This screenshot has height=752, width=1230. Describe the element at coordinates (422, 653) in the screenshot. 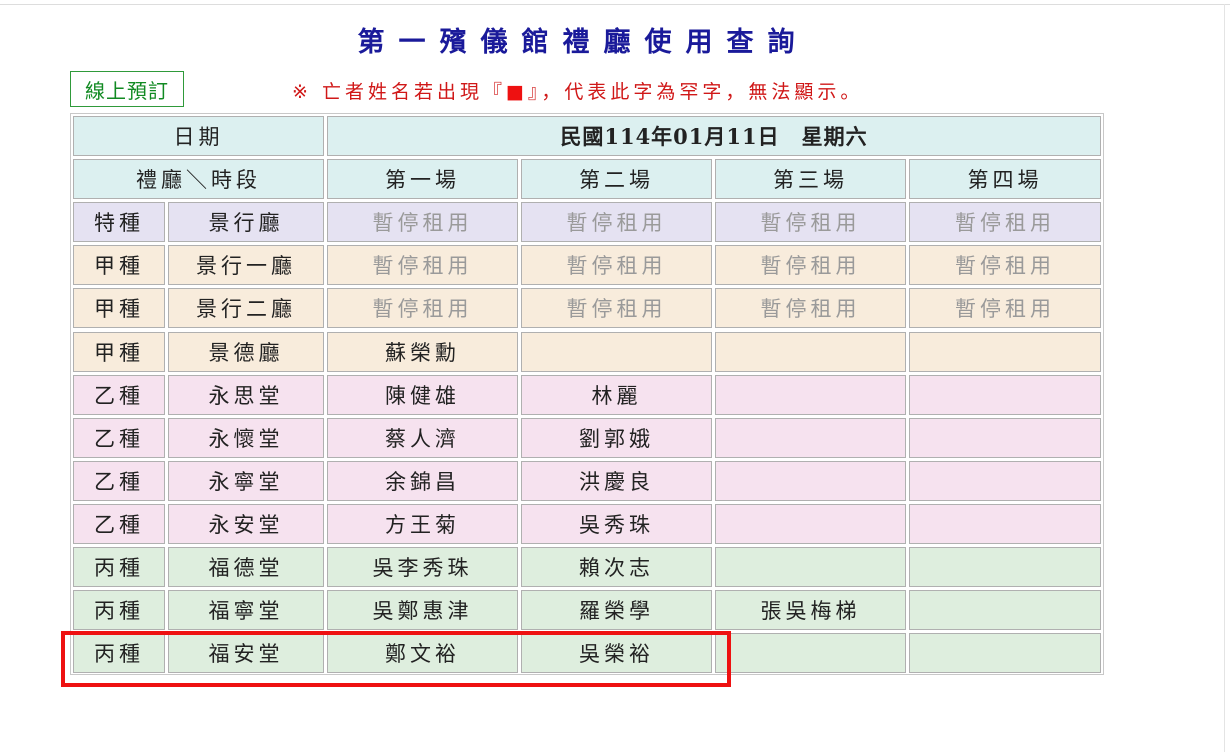

I see `slot-cell: 鄭文裕` at that location.